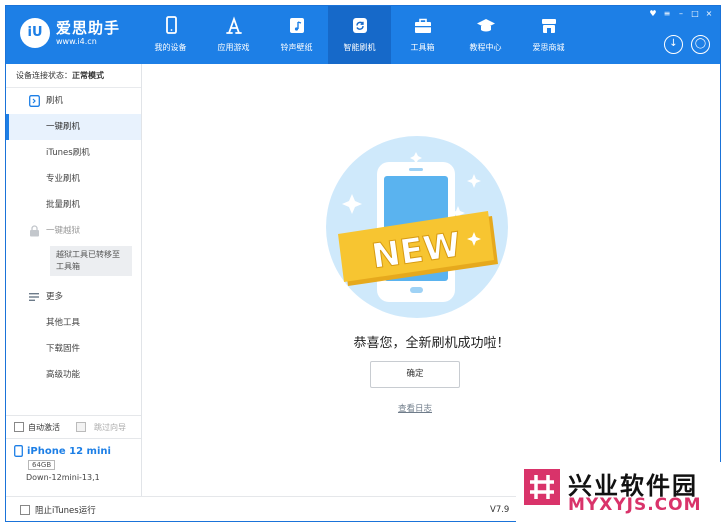 This screenshot has height=527, width=726. What do you see at coordinates (44, 75) in the screenshot?
I see `status-label: 设备连接状态：` at bounding box center [44, 75].